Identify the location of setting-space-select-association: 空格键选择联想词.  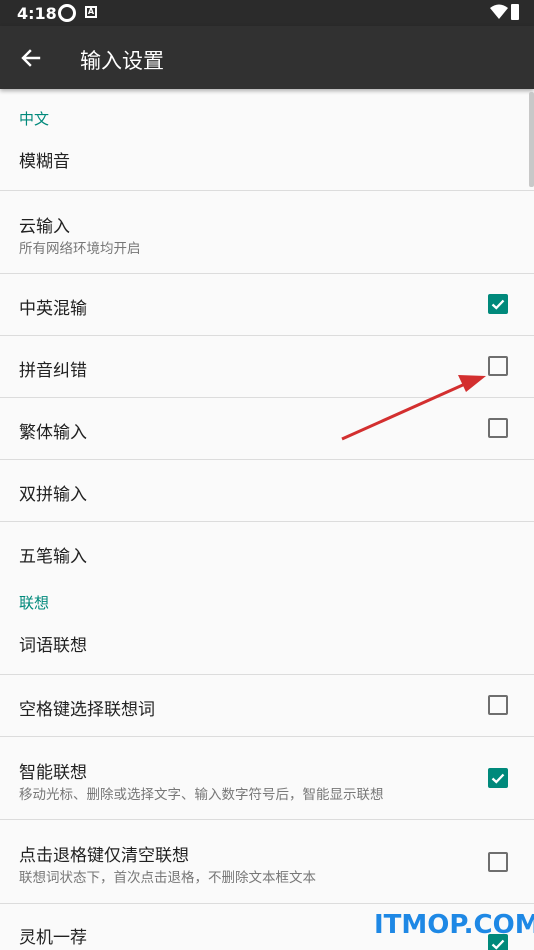
(267, 706).